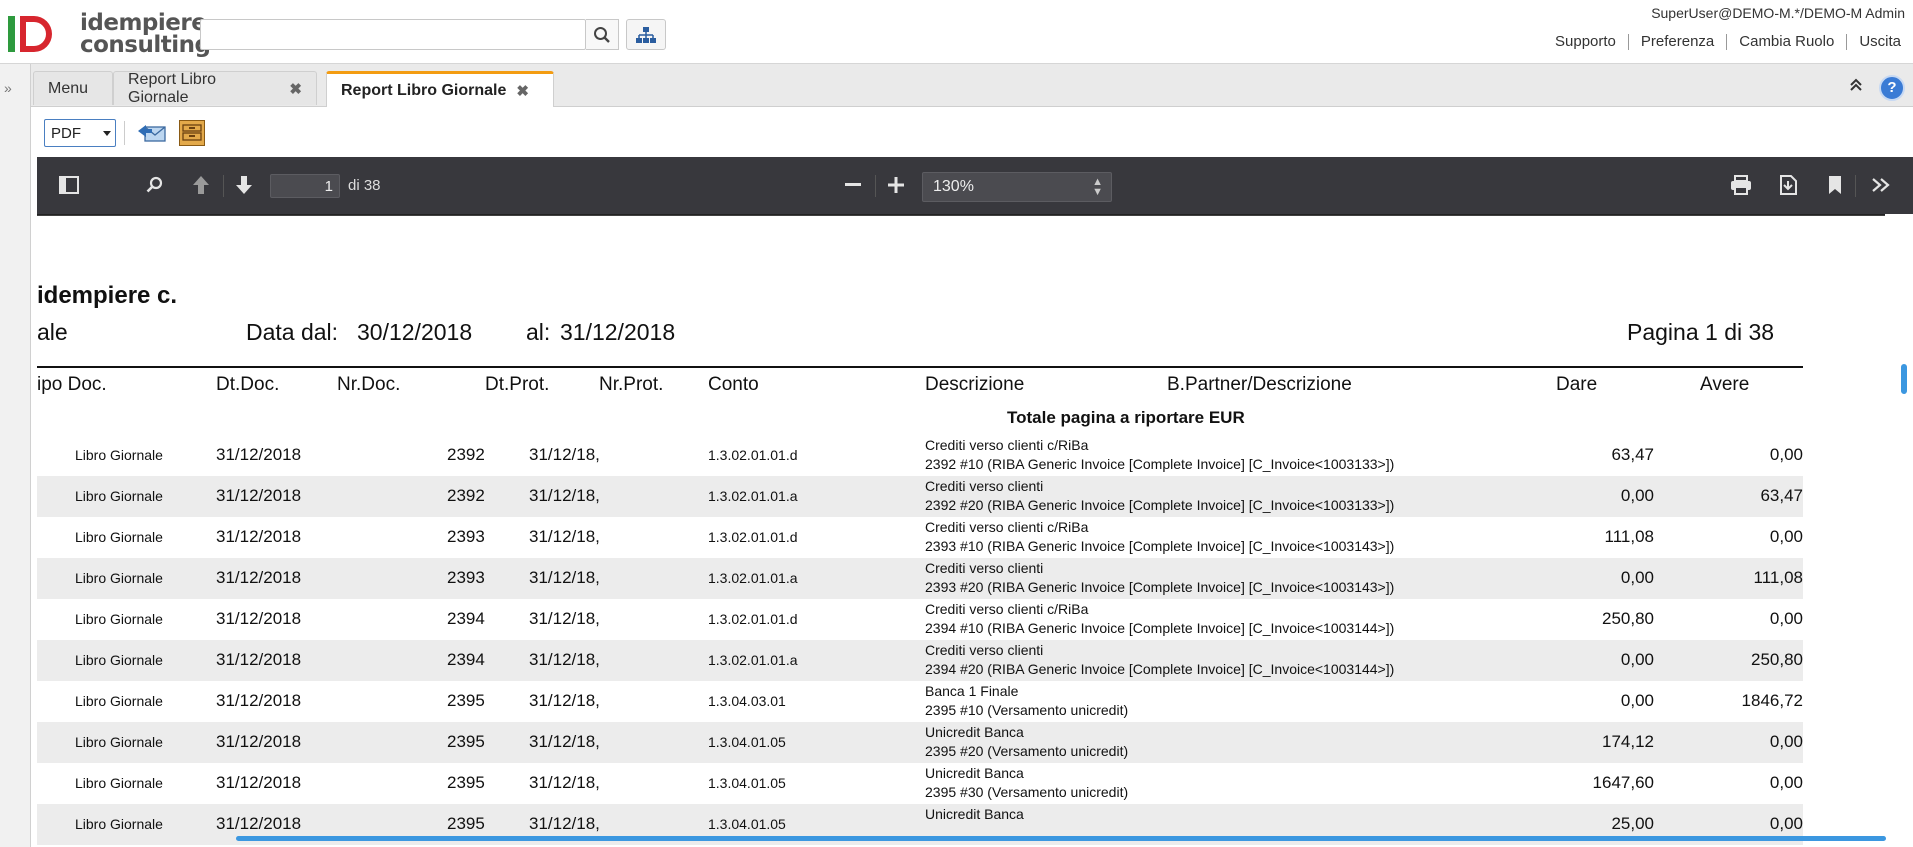 Image resolution: width=1913 pixels, height=847 pixels. Describe the element at coordinates (15, 455) in the screenshot. I see `west-panel-collapsed: »` at that location.